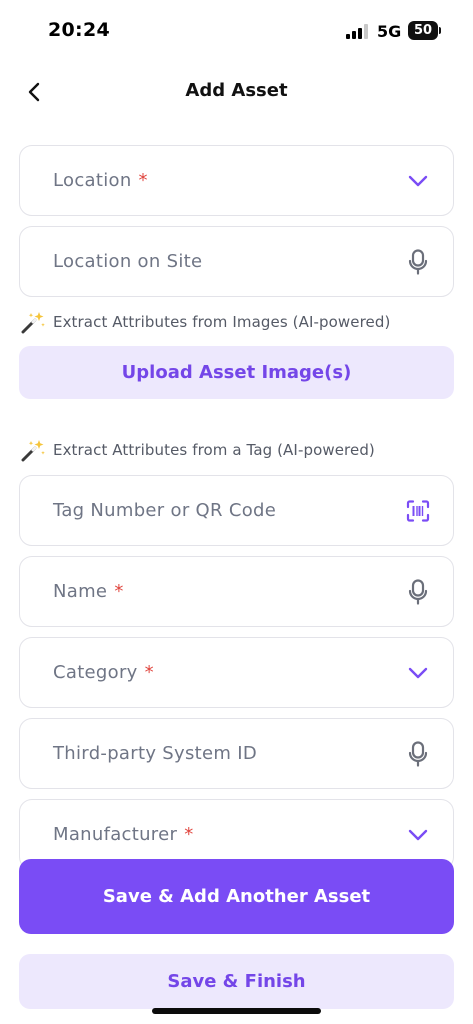 The width and height of the screenshot is (473, 1024). What do you see at coordinates (236, 1011) in the screenshot?
I see `home-indicator` at bounding box center [236, 1011].